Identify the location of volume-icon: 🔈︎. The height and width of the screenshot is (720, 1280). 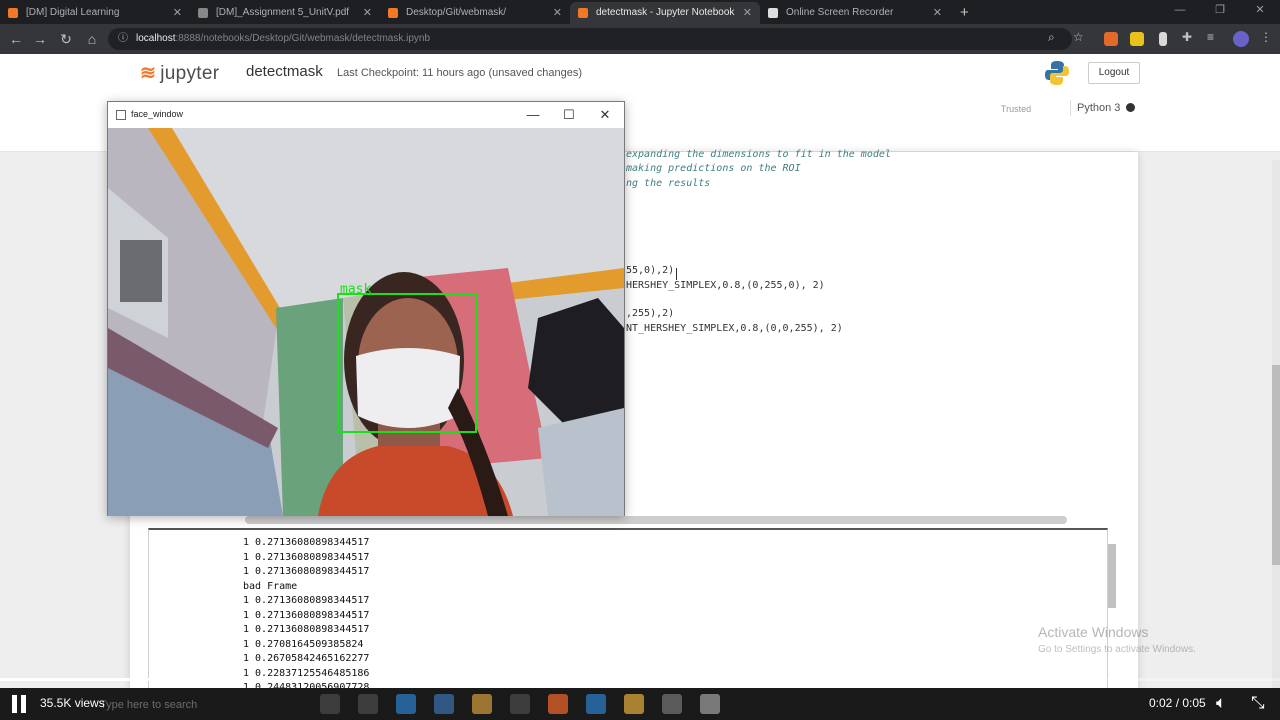
(1221, 703).